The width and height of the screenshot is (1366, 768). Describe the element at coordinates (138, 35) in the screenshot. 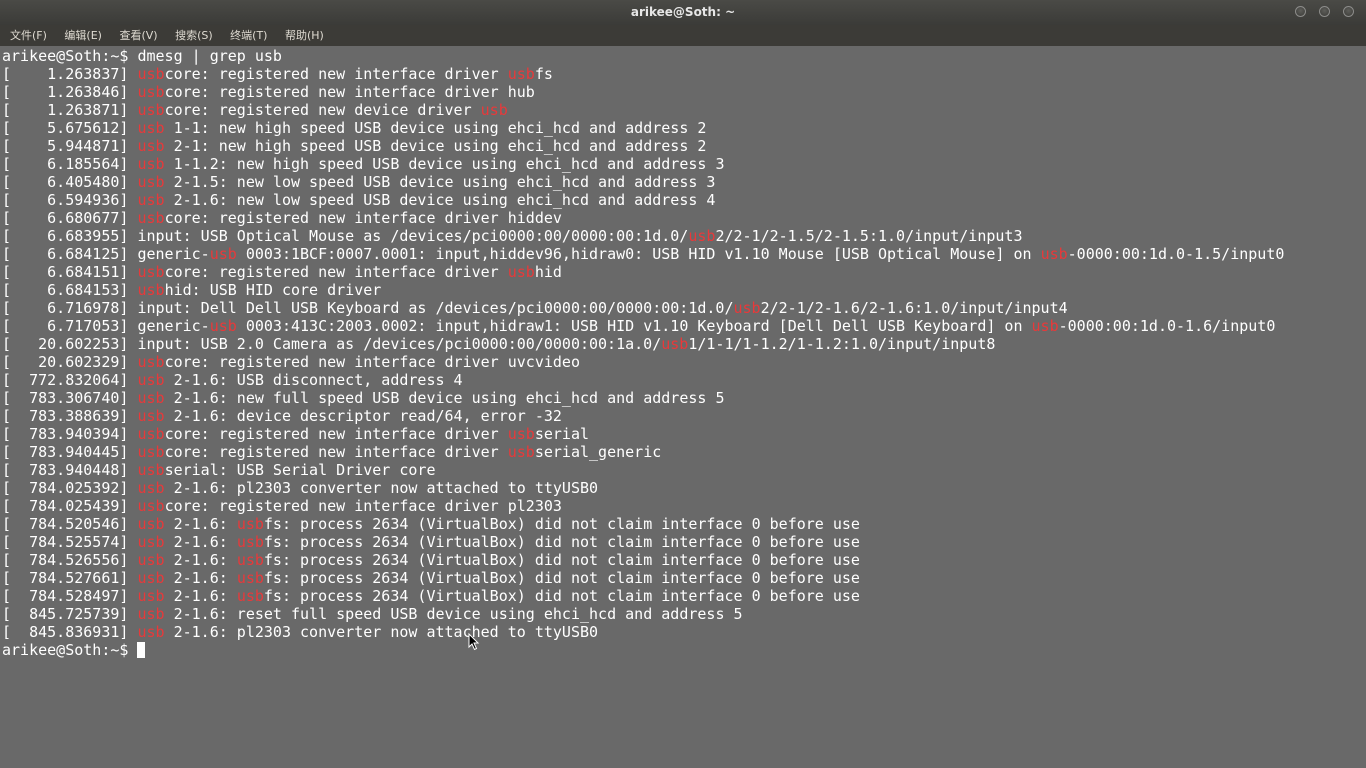

I see `menu-view: 查看(V)` at that location.